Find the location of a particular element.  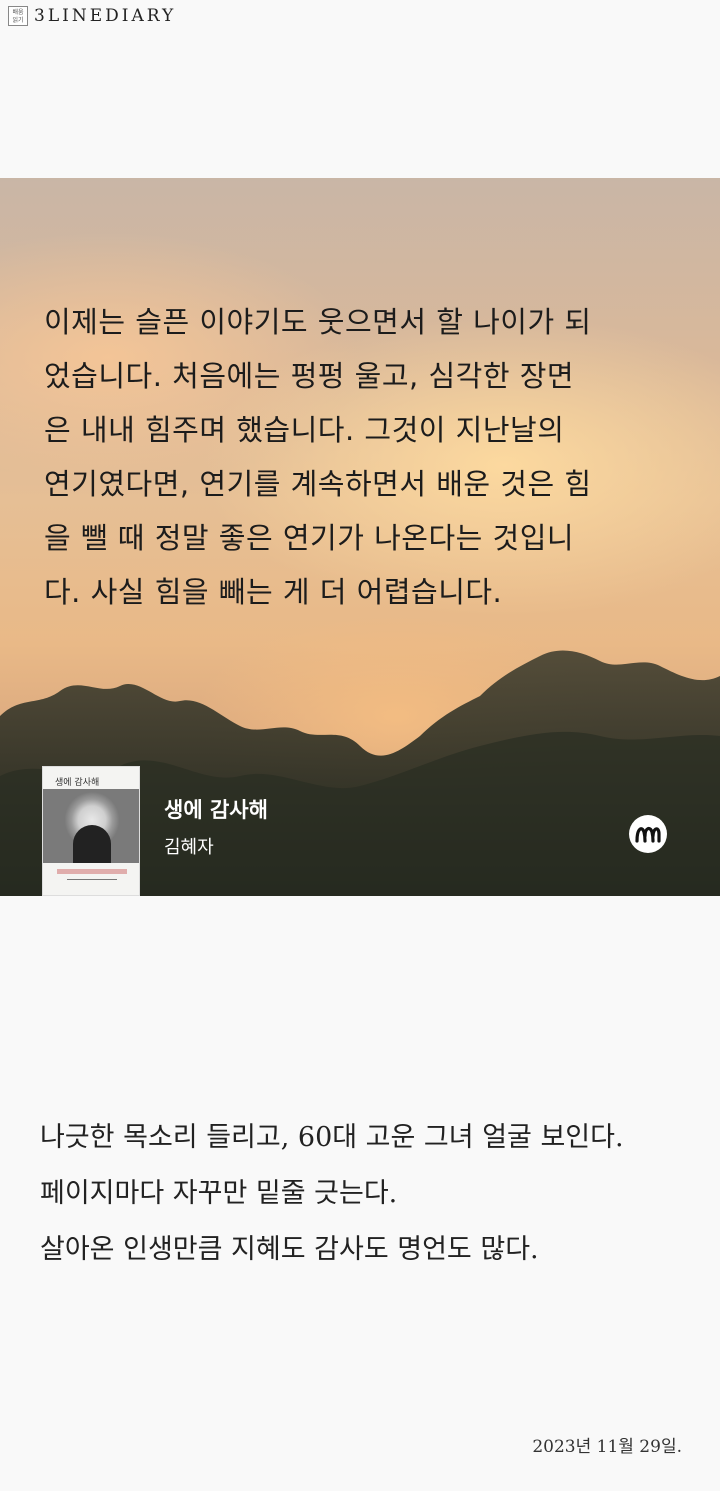

entry-date: 2023년 11월 29일. is located at coordinates (607, 1447).